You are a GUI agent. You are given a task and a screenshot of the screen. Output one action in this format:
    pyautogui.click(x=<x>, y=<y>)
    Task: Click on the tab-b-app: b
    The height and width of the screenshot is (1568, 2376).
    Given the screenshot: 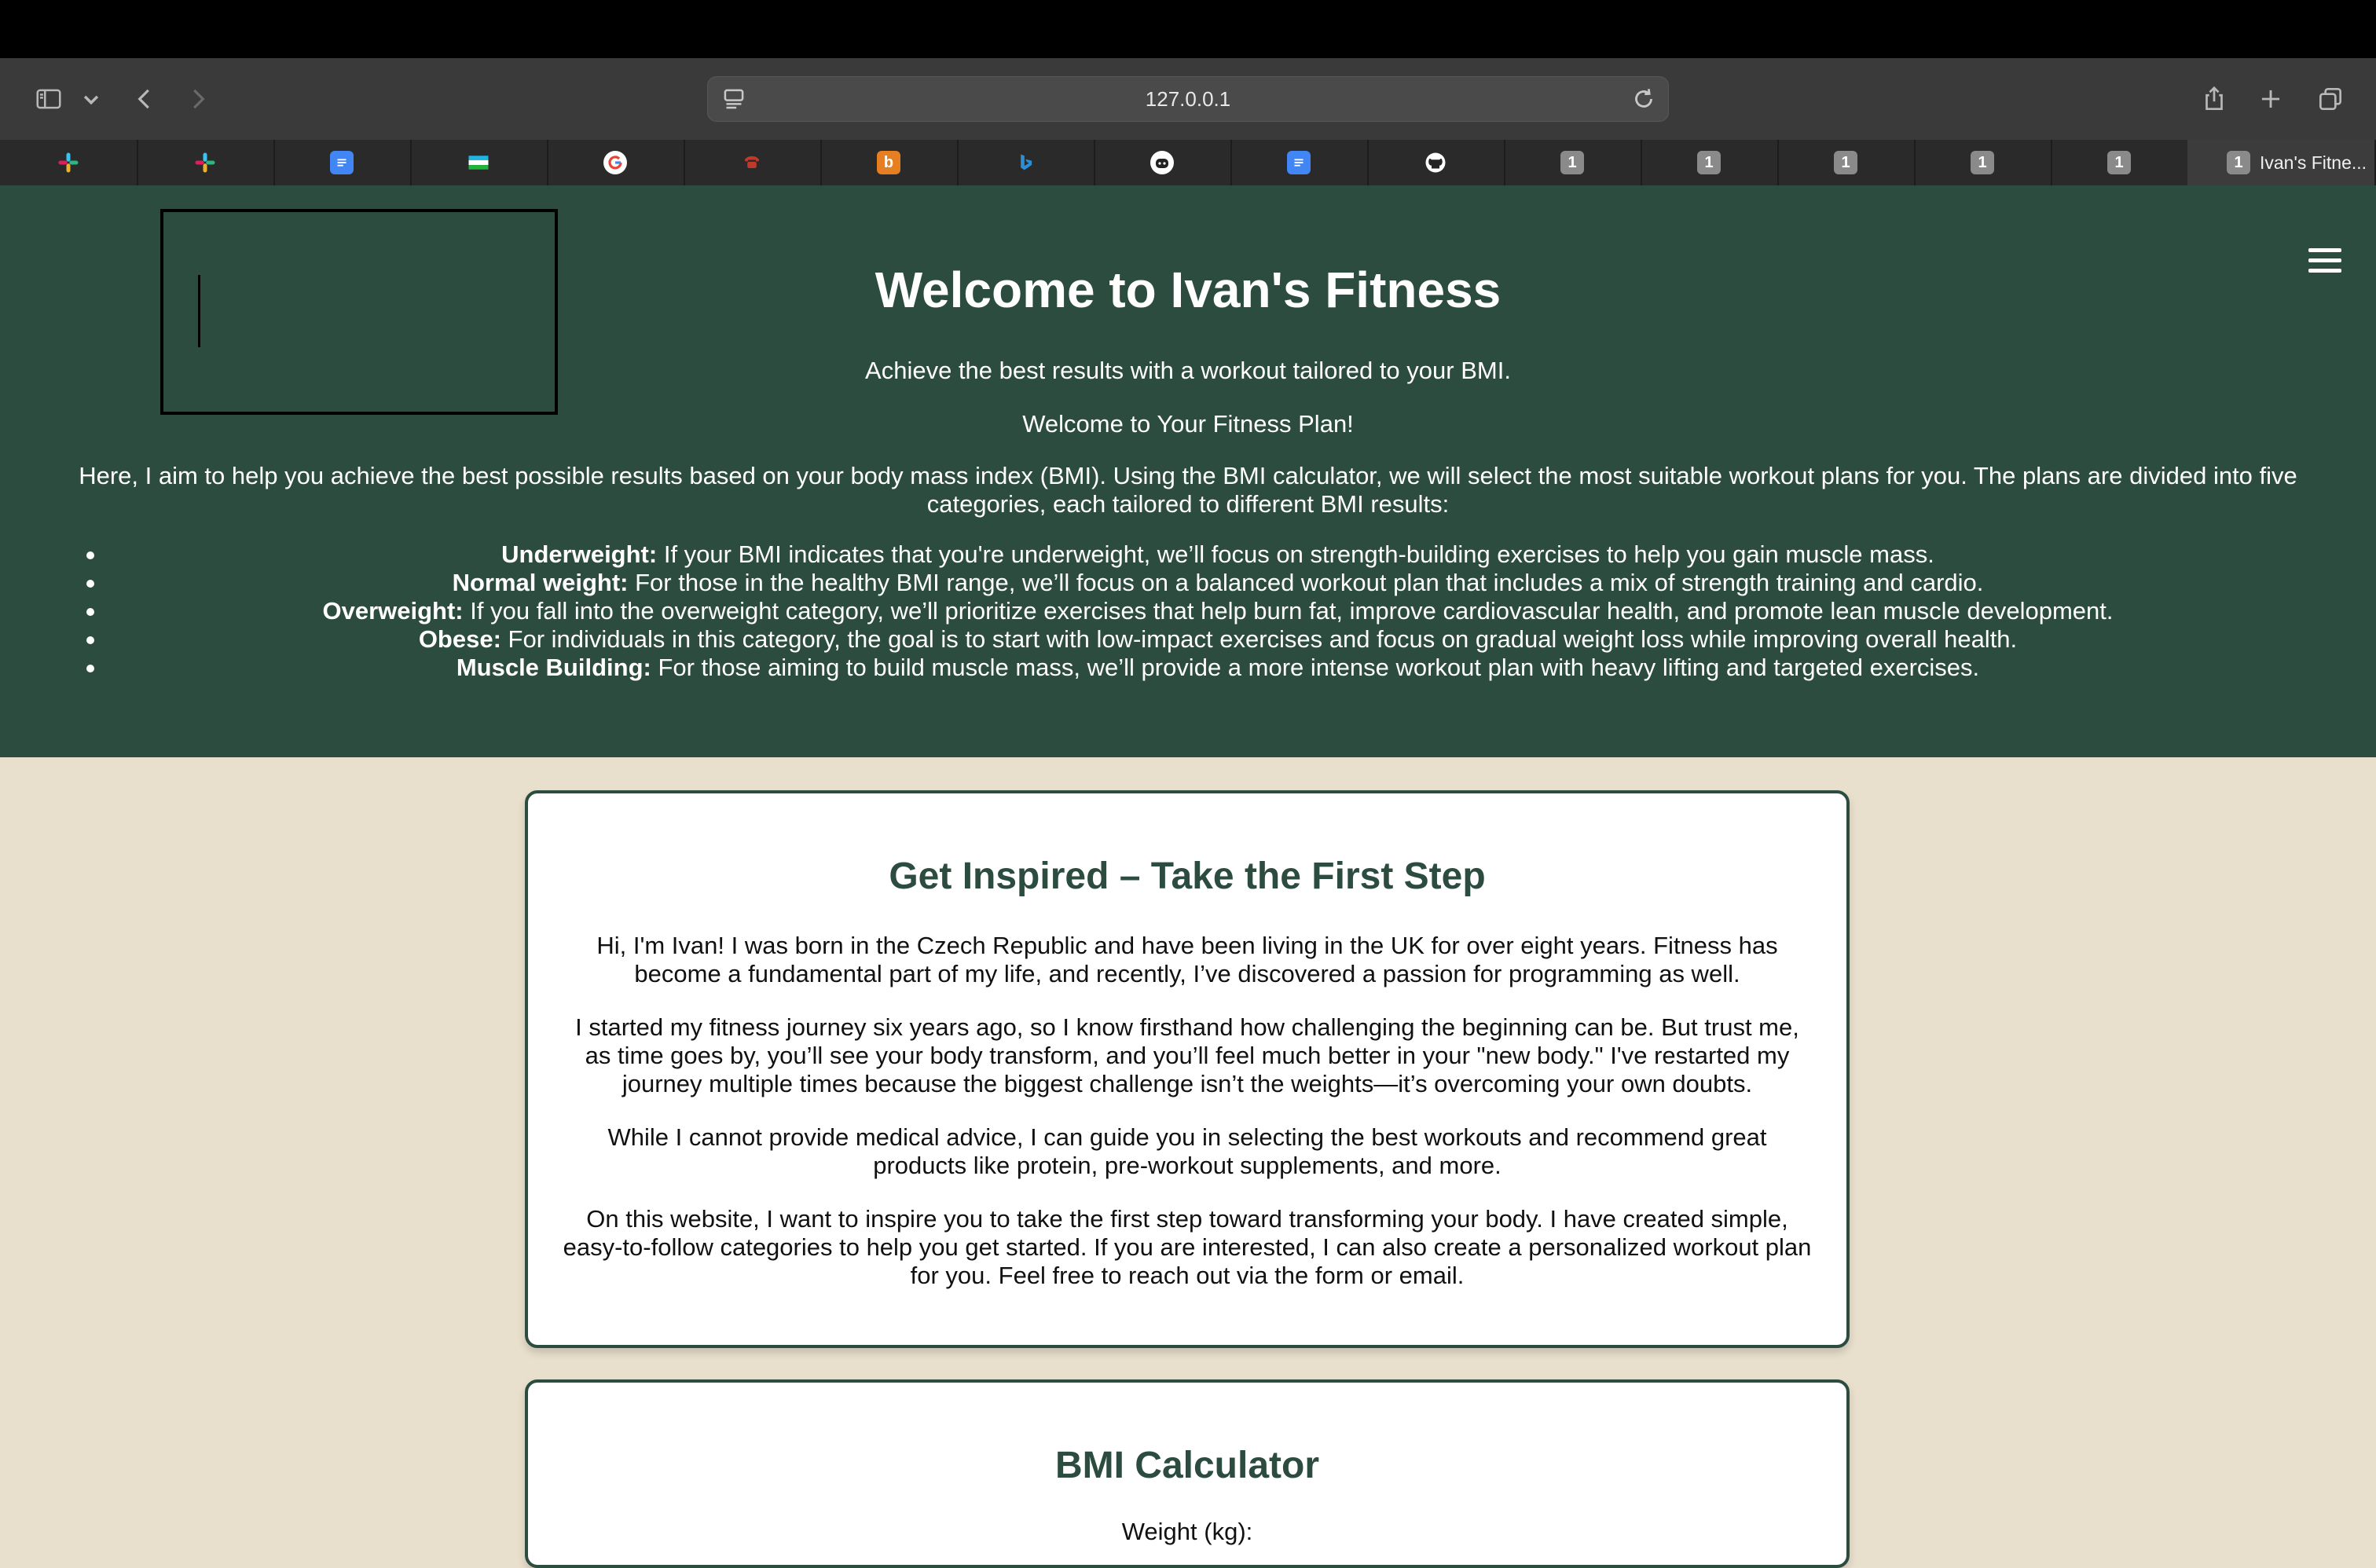 What is the action you would take?
    pyautogui.click(x=889, y=163)
    